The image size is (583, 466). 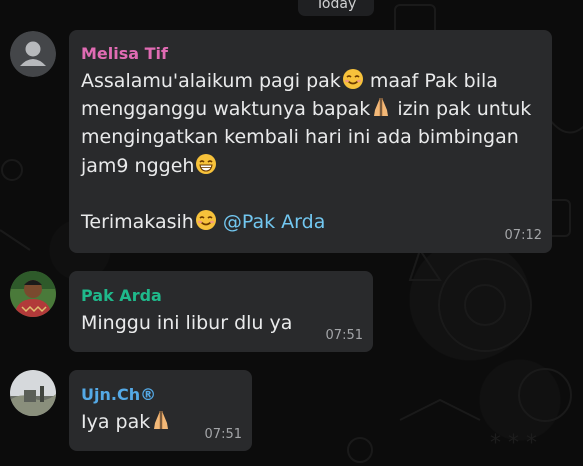 What do you see at coordinates (206, 168) in the screenshot?
I see `grinning-face-emoji` at bounding box center [206, 168].